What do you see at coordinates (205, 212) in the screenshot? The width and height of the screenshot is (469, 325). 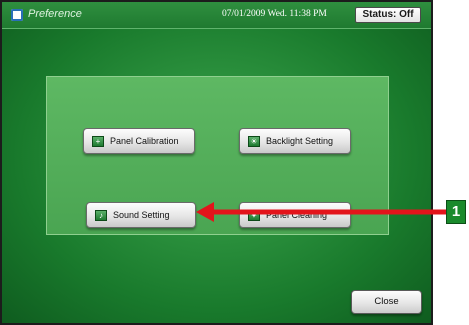 I see `callout-arrow-head` at bounding box center [205, 212].